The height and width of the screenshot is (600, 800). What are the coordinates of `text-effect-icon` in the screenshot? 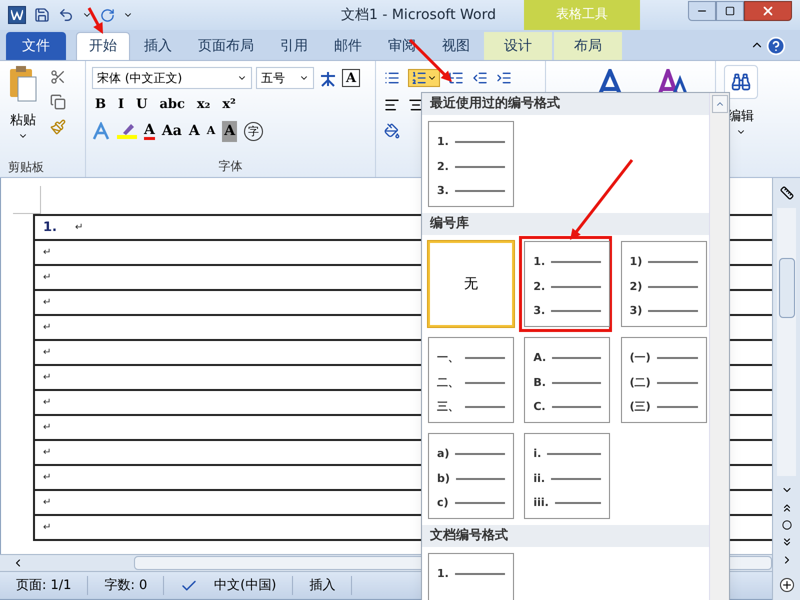 It's located at (101, 131).